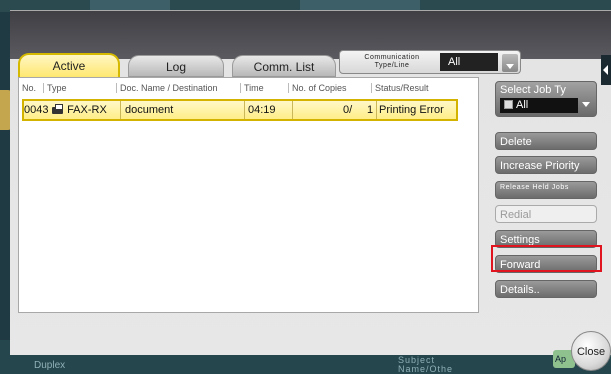  What do you see at coordinates (58, 109) in the screenshot?
I see `fax-icon` at bounding box center [58, 109].